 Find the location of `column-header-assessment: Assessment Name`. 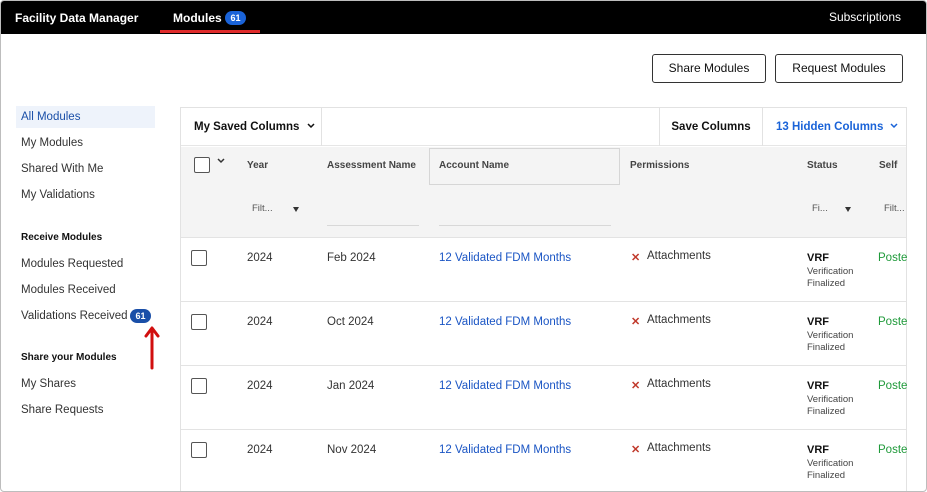

column-header-assessment: Assessment Name is located at coordinates (371, 165).